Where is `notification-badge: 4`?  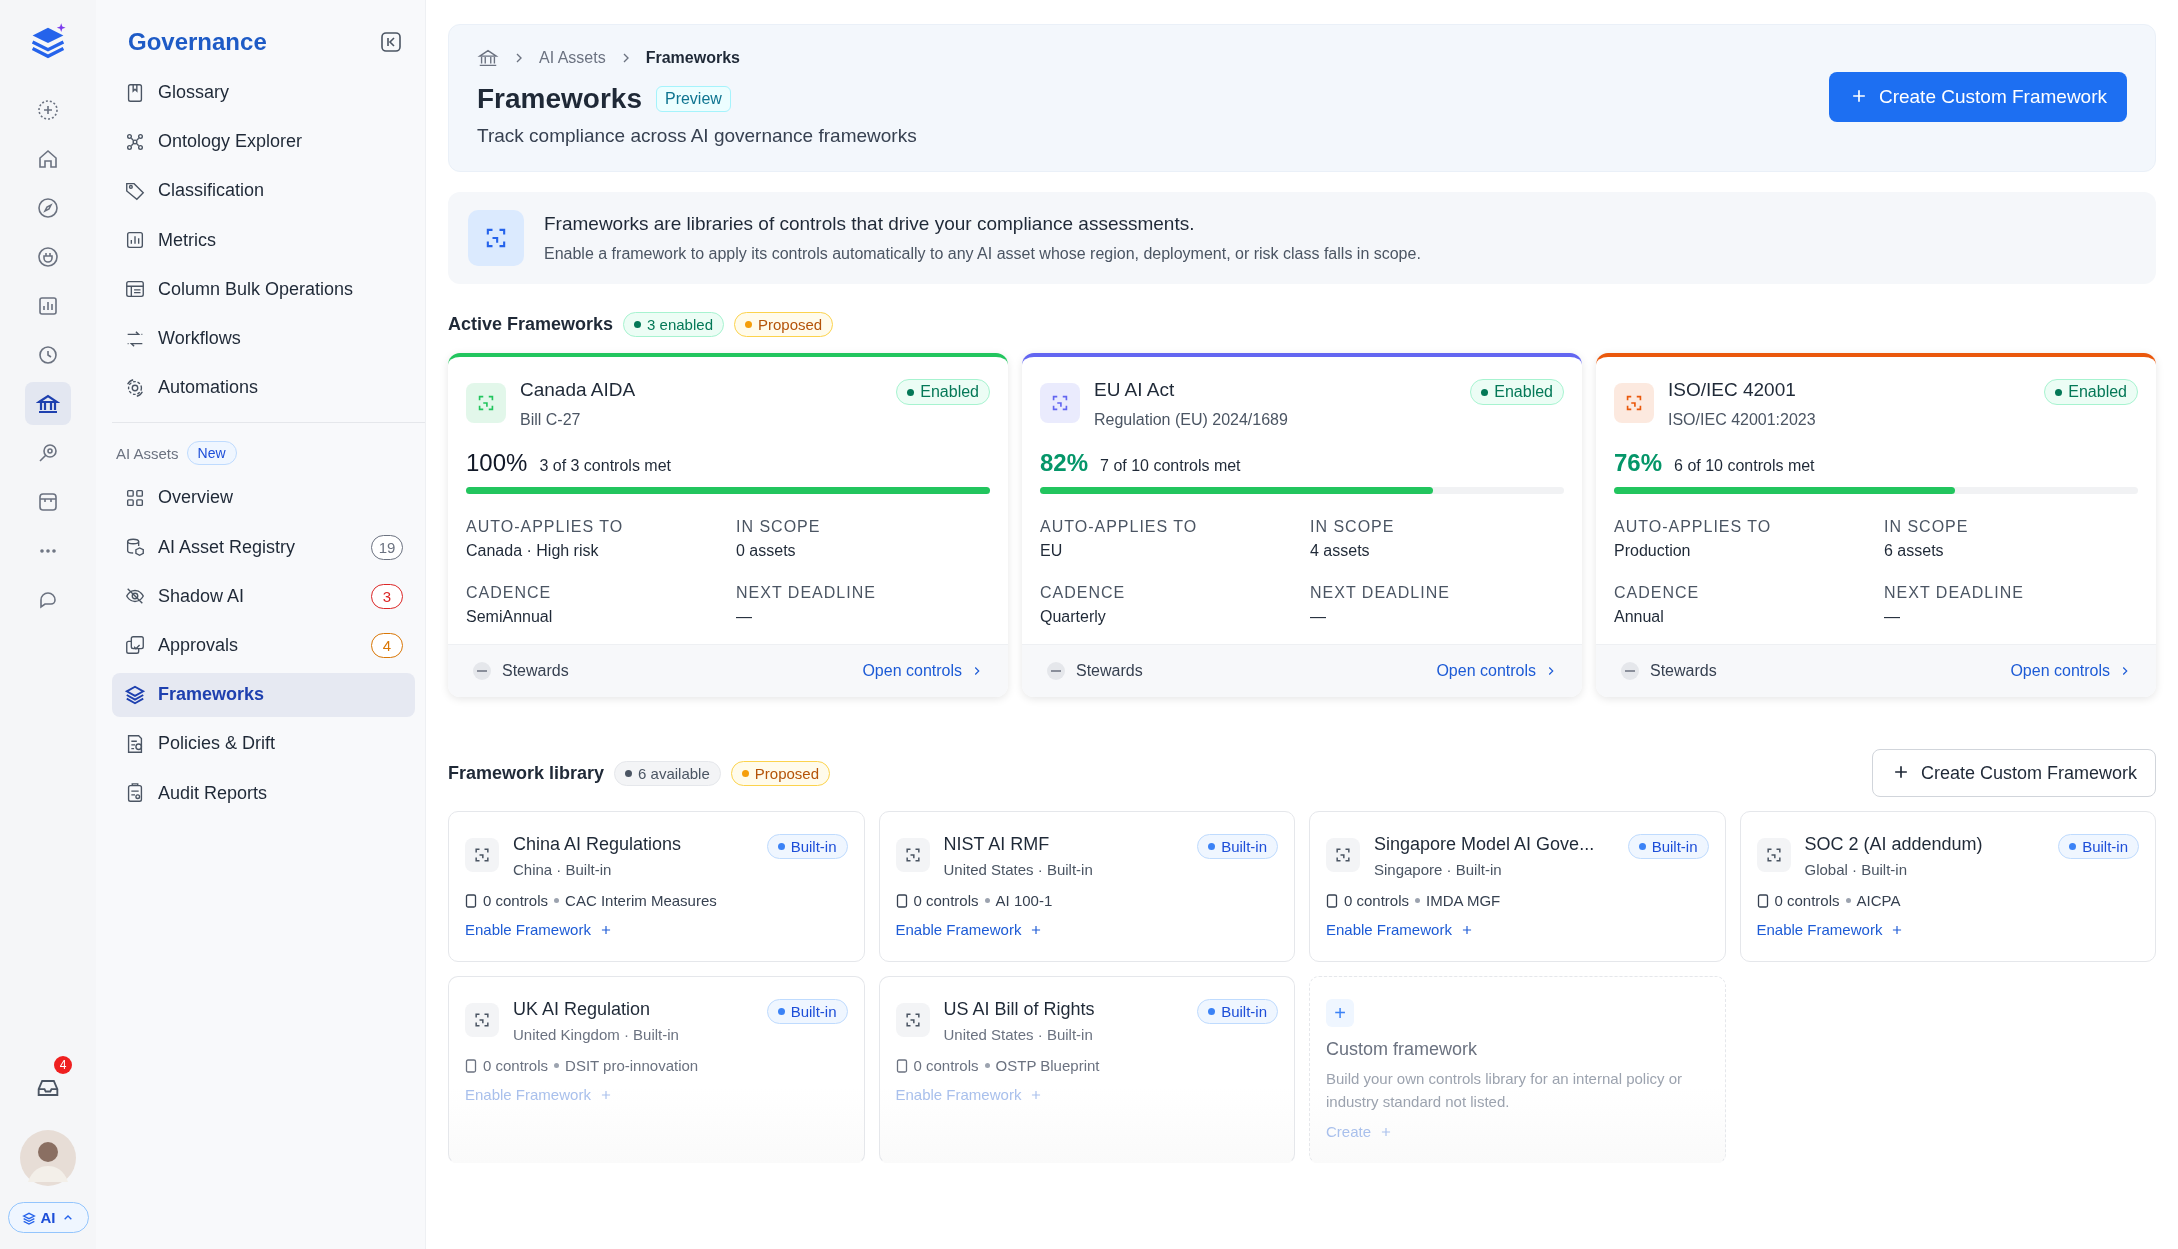 notification-badge: 4 is located at coordinates (63, 1065).